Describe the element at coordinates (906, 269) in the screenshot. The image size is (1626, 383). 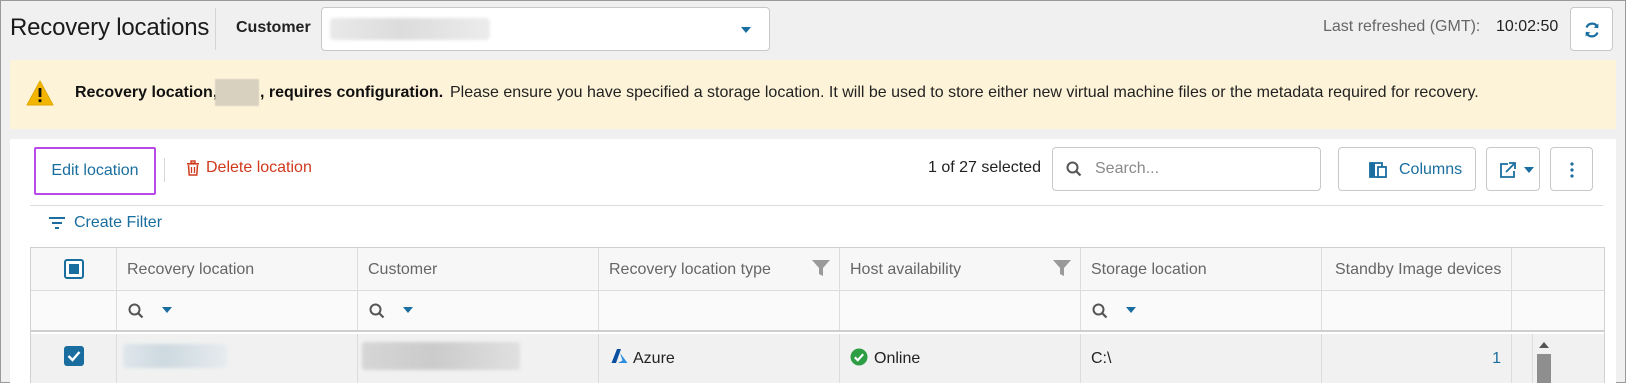
I see `column-header-label: Host availability` at that location.